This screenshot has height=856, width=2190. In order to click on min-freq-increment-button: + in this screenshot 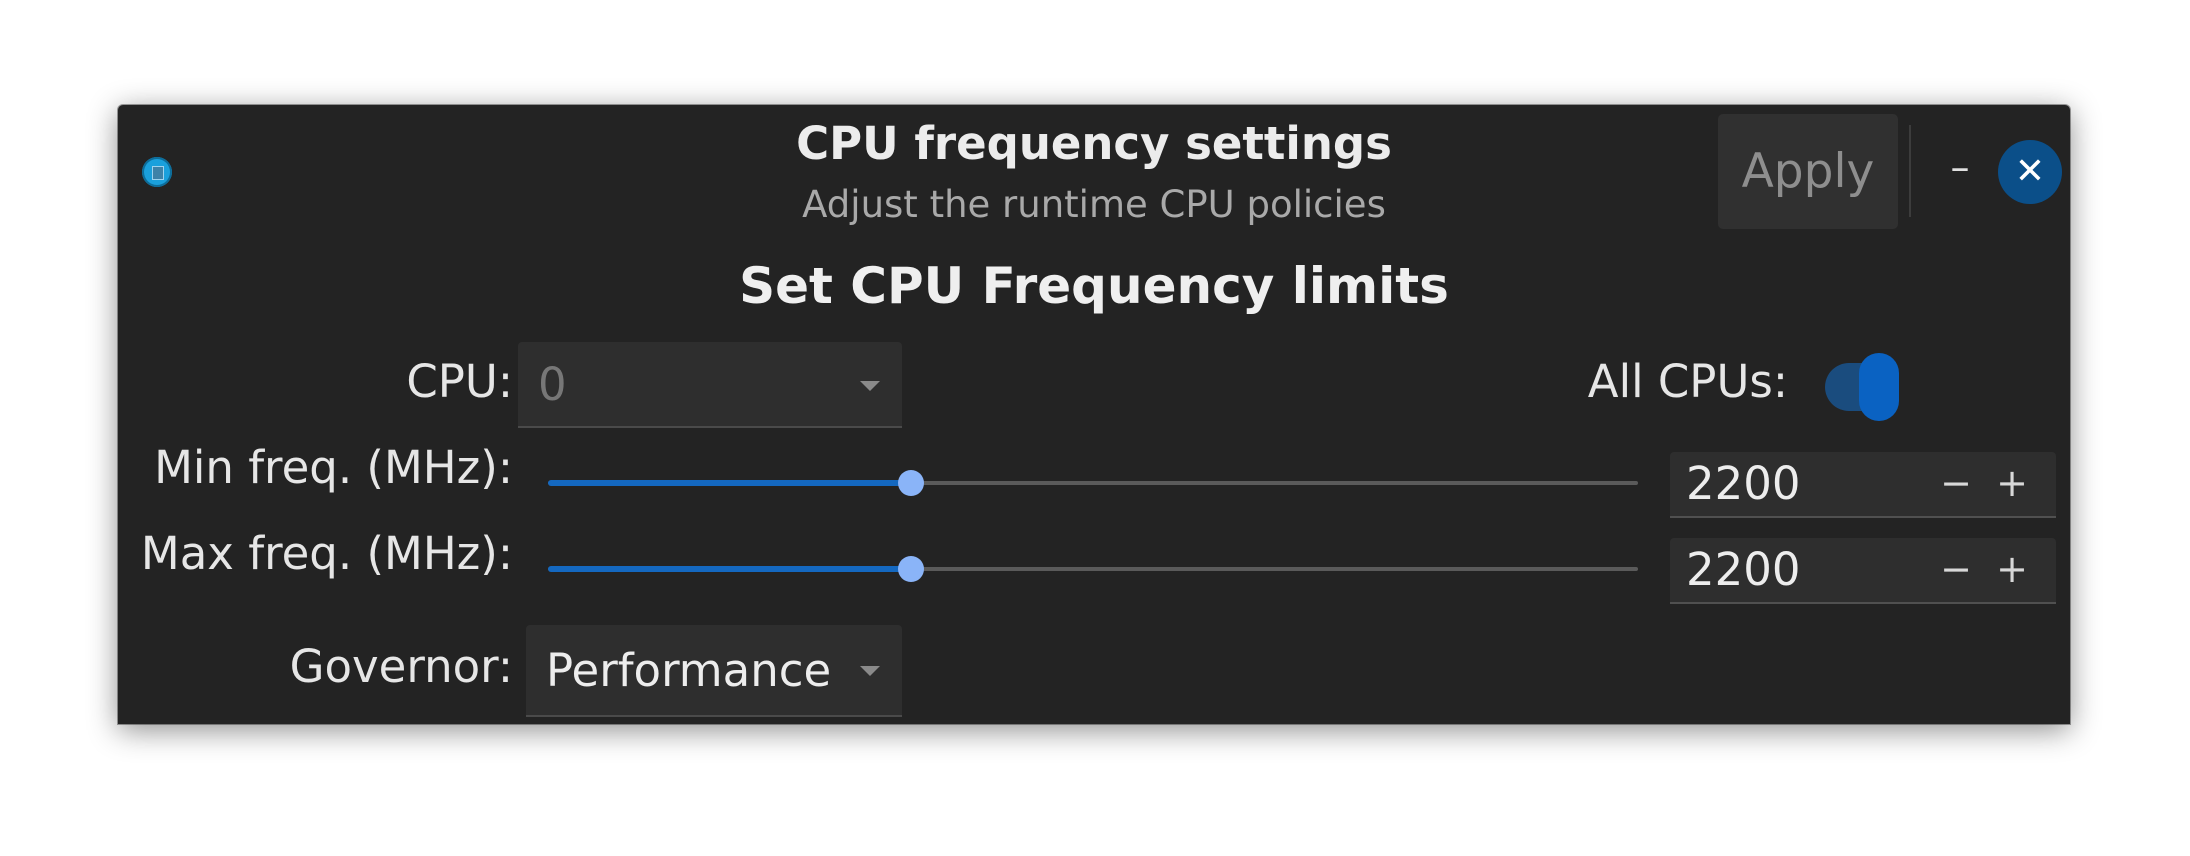, I will do `click(2012, 483)`.